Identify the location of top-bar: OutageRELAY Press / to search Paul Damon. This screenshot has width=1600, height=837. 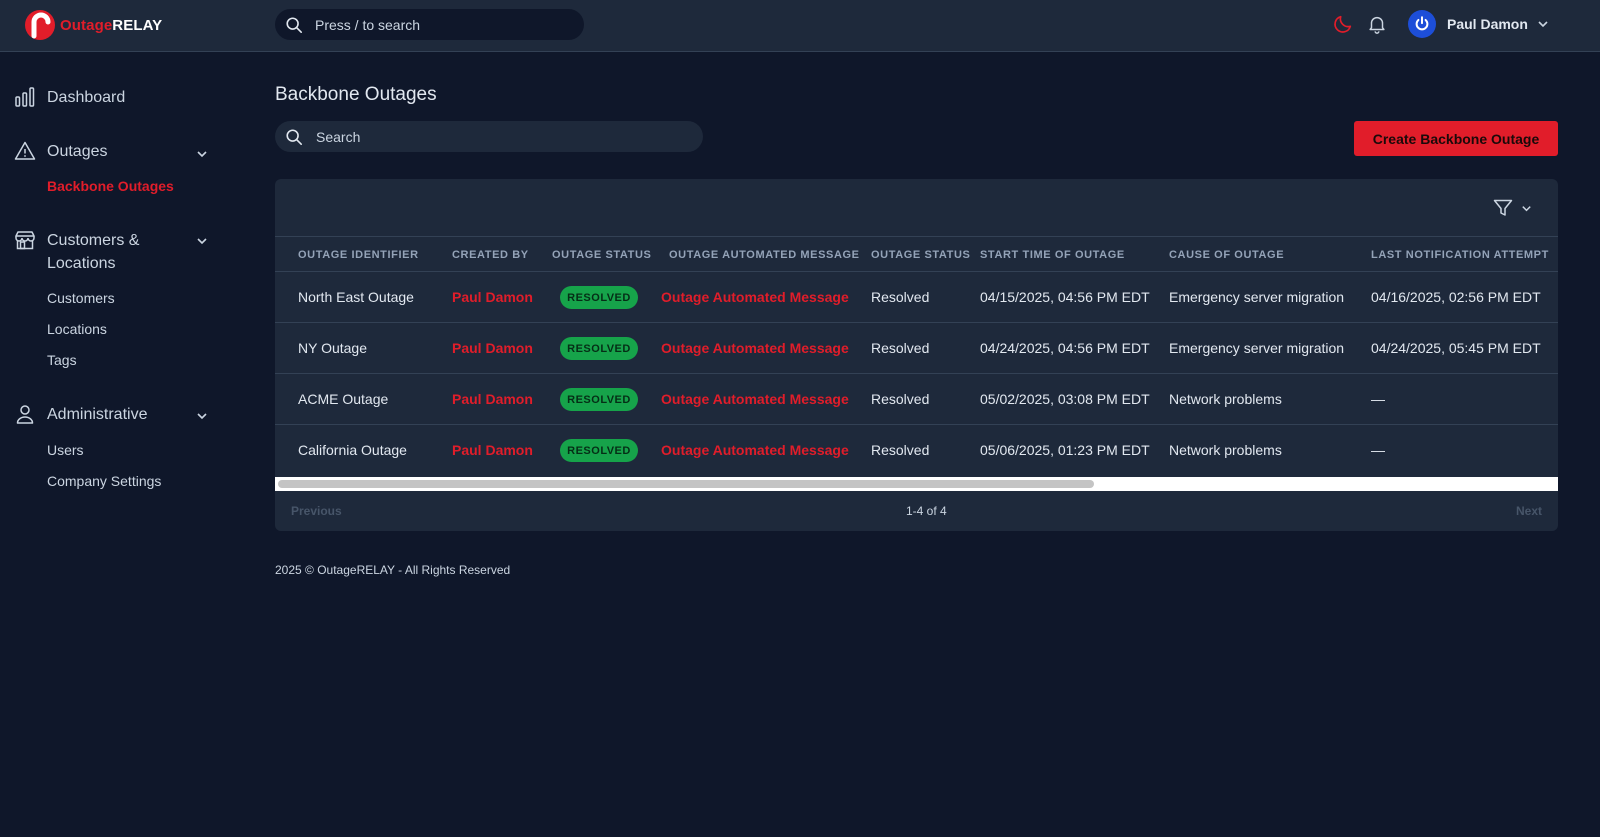
(800, 26).